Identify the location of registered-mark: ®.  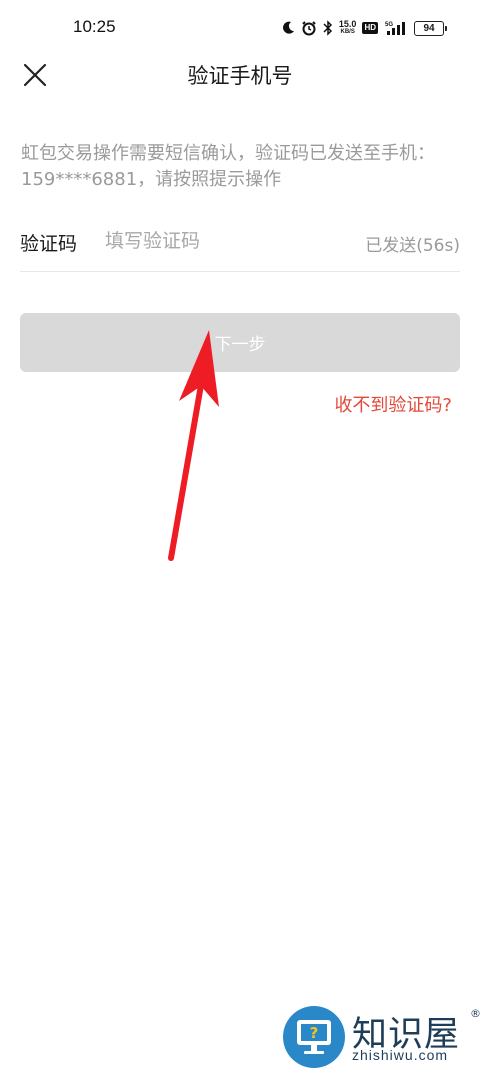
(475, 1013).